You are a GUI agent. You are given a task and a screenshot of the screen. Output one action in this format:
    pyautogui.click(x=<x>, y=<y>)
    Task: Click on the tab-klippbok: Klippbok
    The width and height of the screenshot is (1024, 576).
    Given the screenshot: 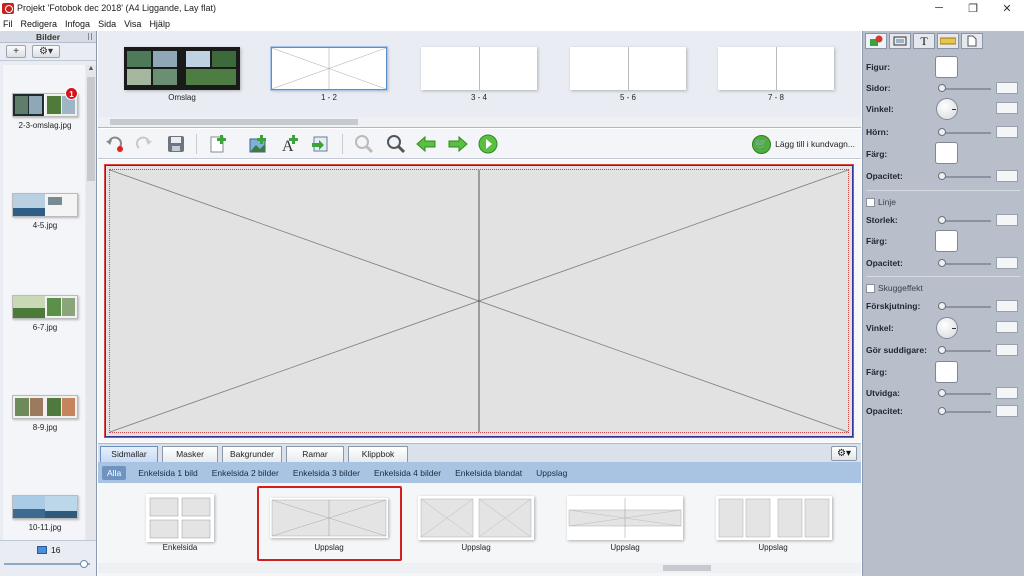 What is the action you would take?
    pyautogui.click(x=378, y=454)
    